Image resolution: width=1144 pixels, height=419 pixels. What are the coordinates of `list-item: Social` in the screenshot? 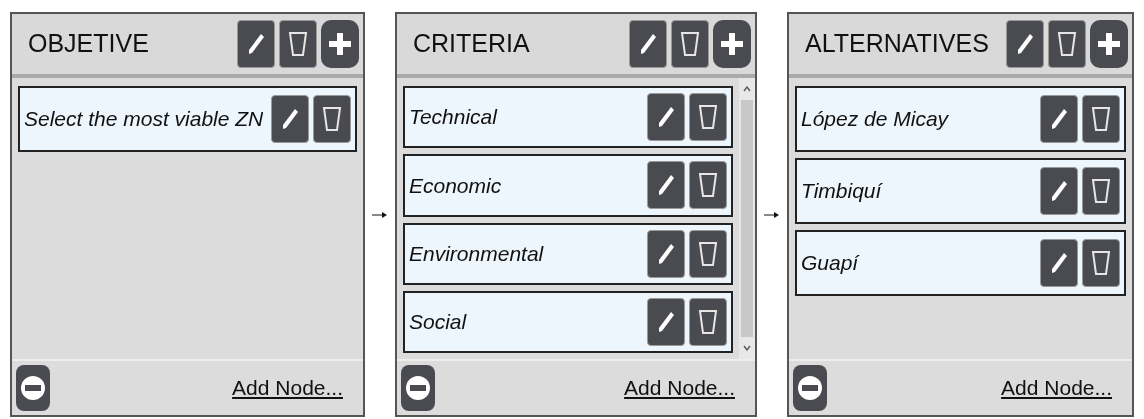 It's located at (568, 321).